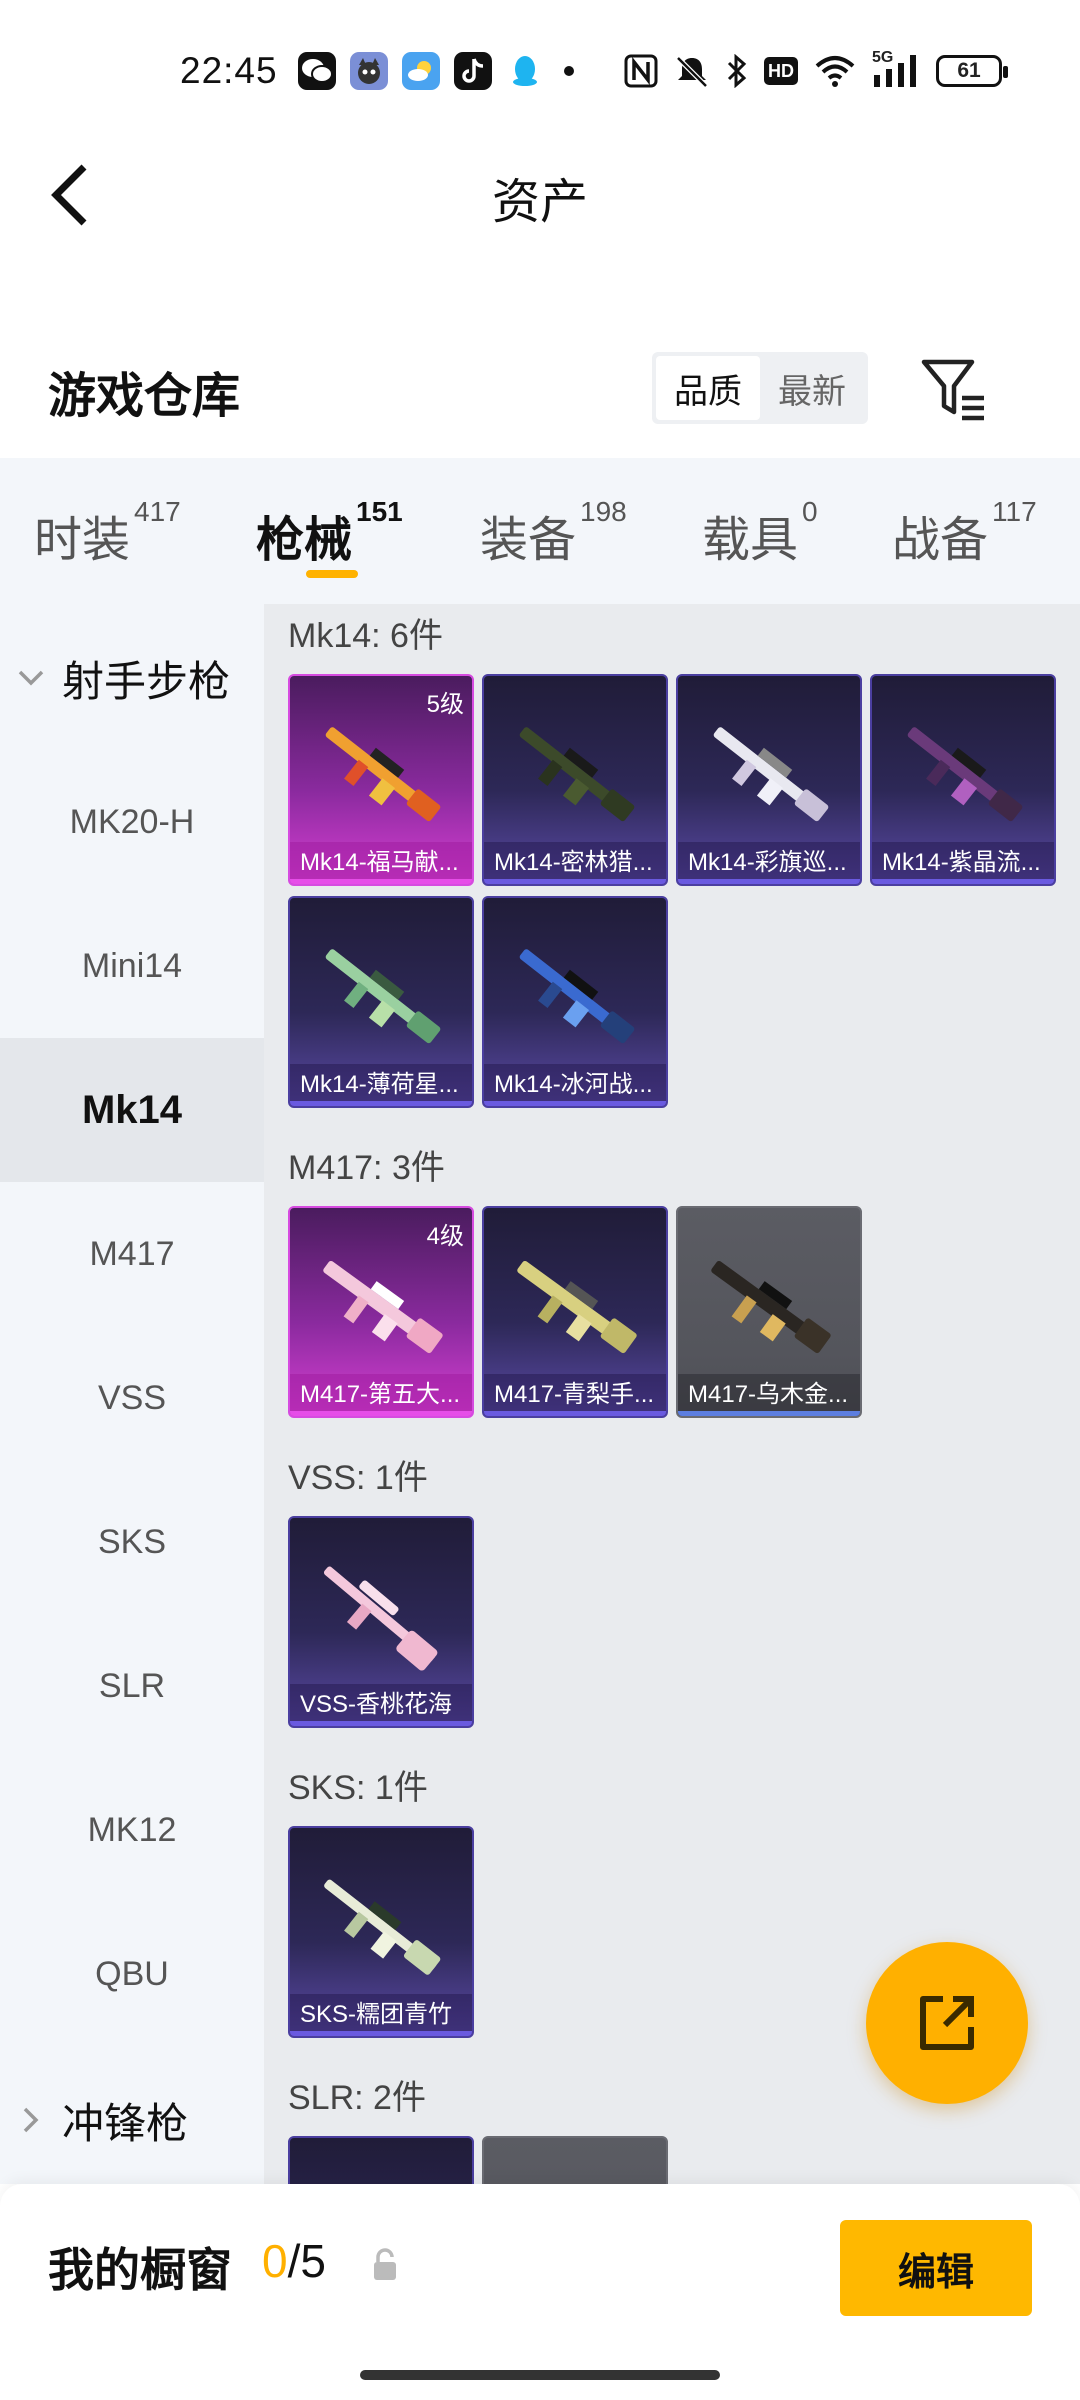 The image size is (1080, 2400). What do you see at coordinates (603, 511) in the screenshot?
I see `tab-count: 198` at bounding box center [603, 511].